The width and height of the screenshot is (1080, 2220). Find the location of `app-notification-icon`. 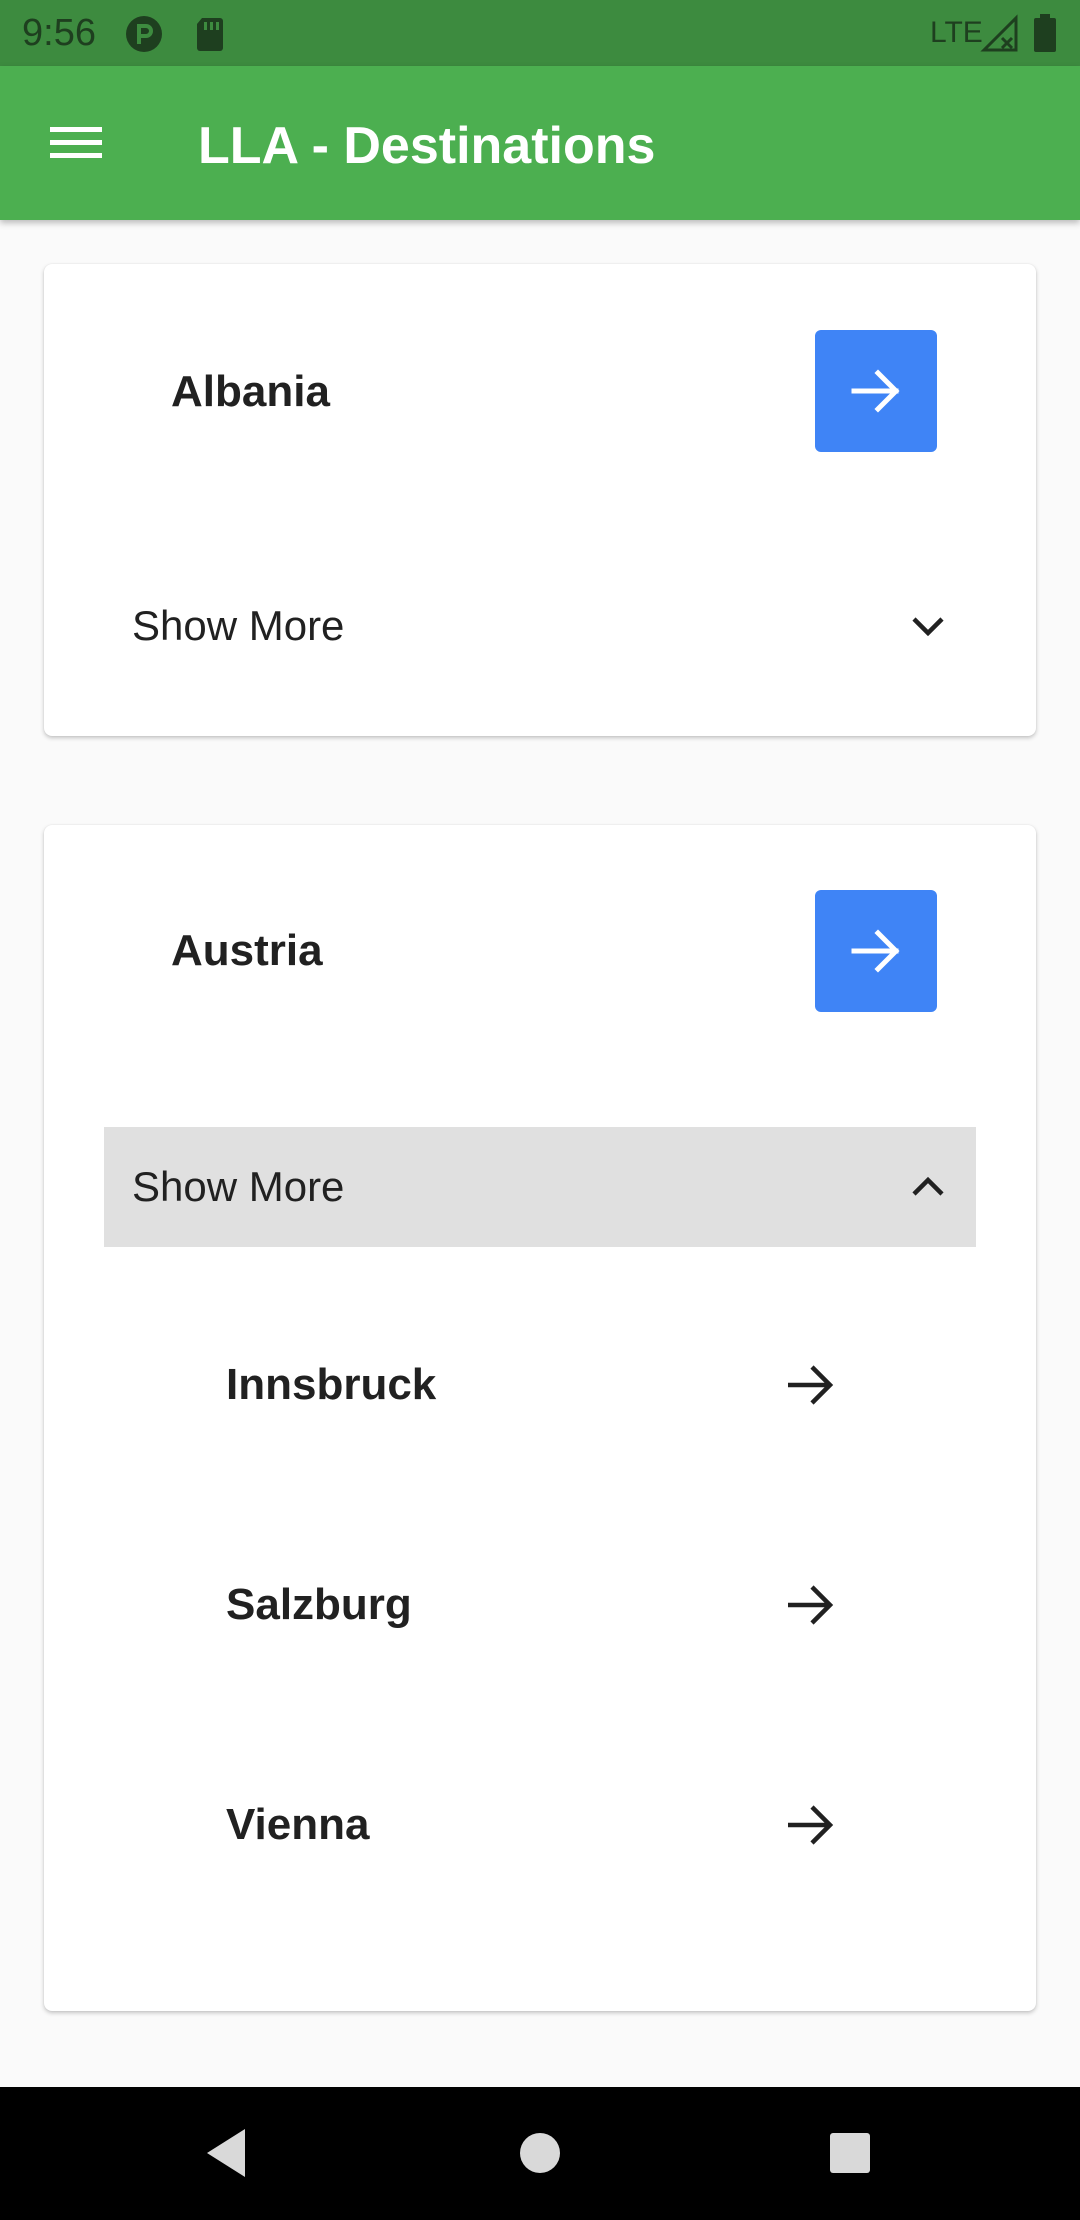

app-notification-icon is located at coordinates (144, 34).